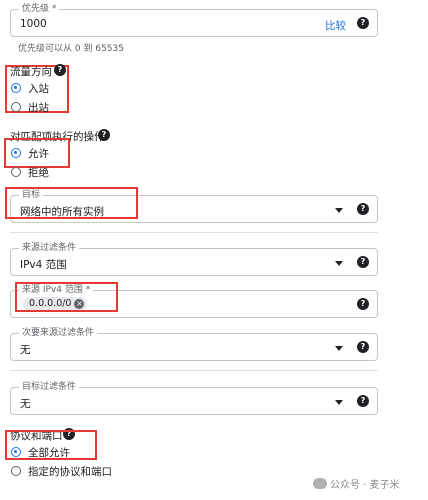  I want to click on protocols-specified-radio, so click(16, 471).